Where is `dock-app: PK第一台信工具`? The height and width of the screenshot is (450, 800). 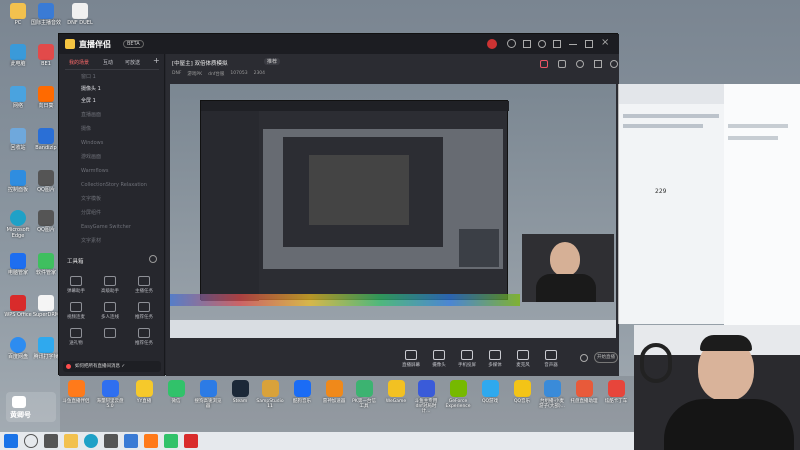 dock-app: PK第一台信工具 is located at coordinates (364, 394).